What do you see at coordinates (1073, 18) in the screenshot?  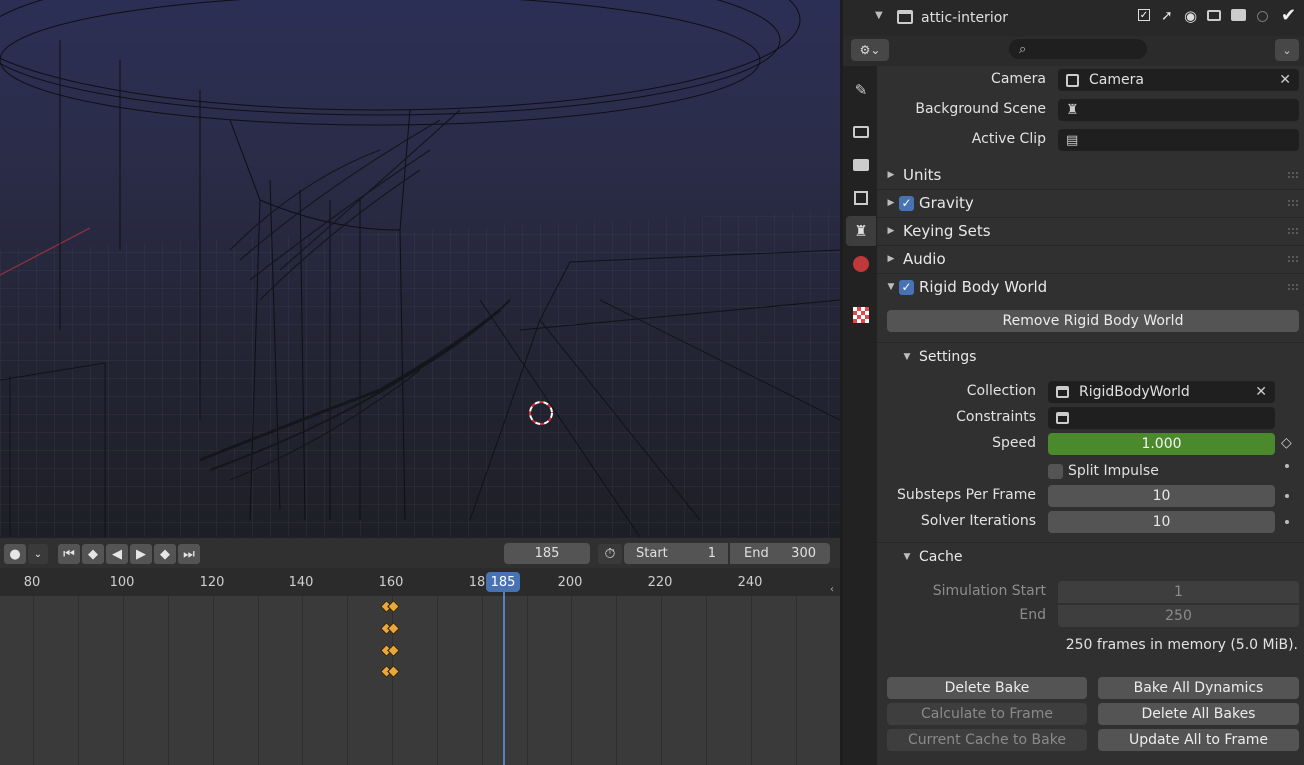 I see `outliner-row: ▼ attic-interior ✓ ➚ ◉ ✔` at bounding box center [1073, 18].